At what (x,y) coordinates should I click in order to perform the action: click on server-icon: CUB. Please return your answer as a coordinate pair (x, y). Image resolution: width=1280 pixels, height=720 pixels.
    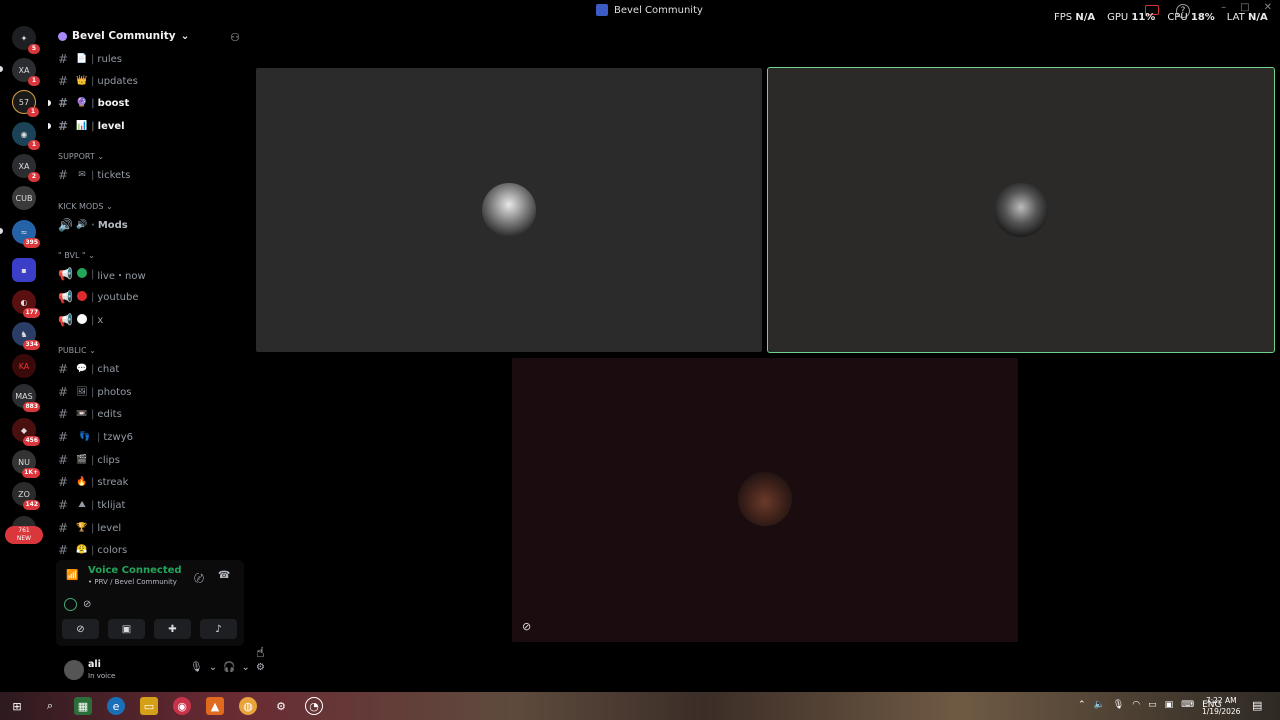
    Looking at the image, I should click on (24, 198).